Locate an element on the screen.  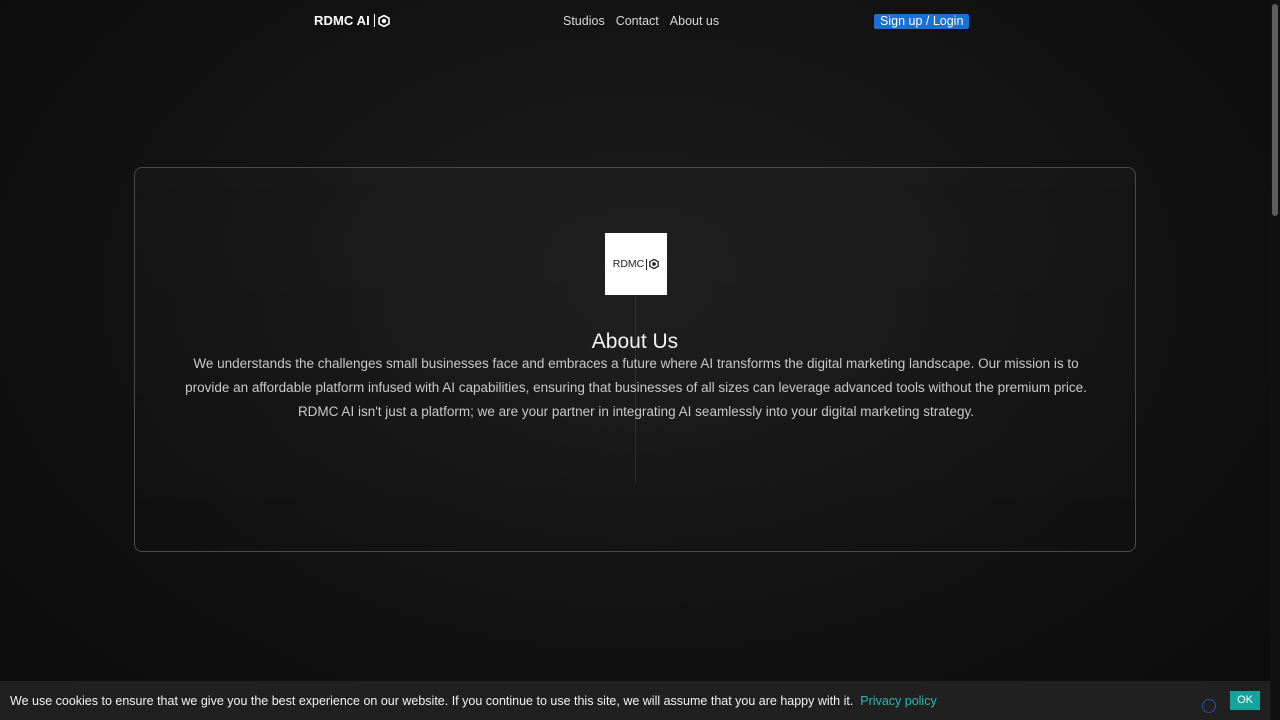
nav-studios-link: Studios is located at coordinates (584, 21).